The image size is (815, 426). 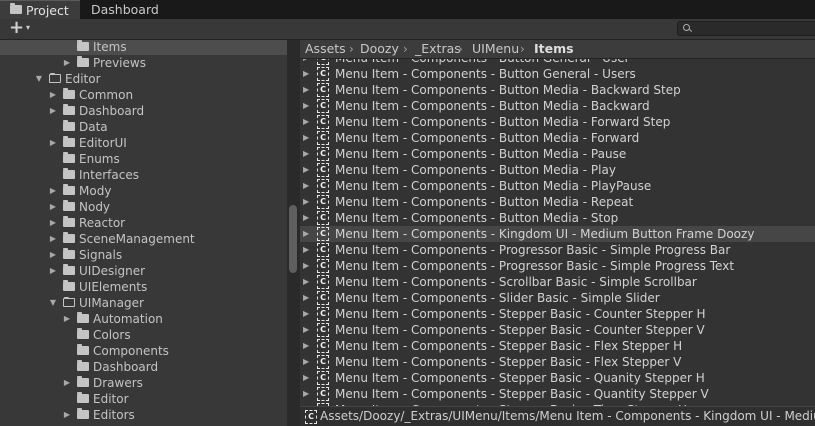 What do you see at coordinates (143, 47) in the screenshot?
I see `tree-item-items: Items` at bounding box center [143, 47].